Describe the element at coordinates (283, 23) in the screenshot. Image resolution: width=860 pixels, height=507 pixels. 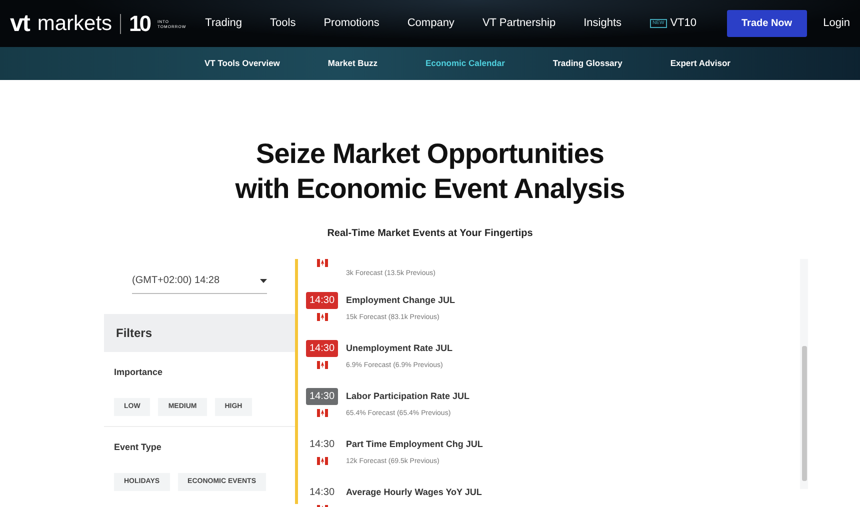
I see `nav-link: Tools` at that location.